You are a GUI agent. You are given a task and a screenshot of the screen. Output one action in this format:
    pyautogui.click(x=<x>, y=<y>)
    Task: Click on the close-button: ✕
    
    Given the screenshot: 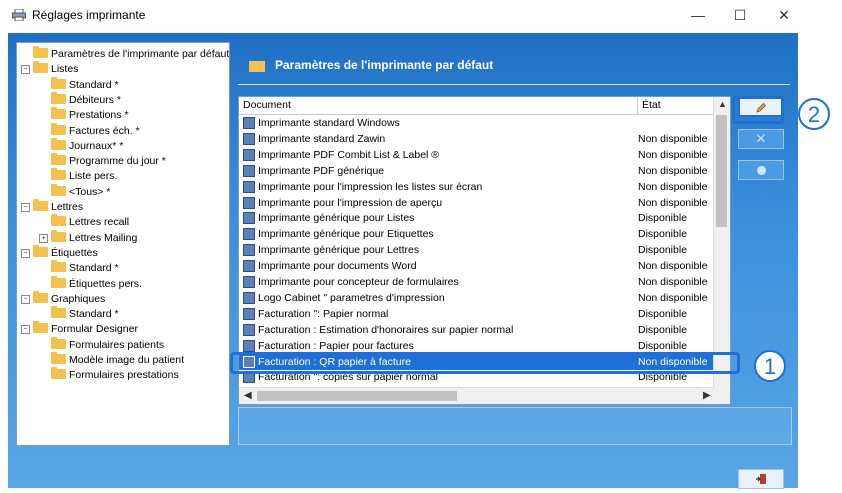 What is the action you would take?
    pyautogui.click(x=784, y=15)
    